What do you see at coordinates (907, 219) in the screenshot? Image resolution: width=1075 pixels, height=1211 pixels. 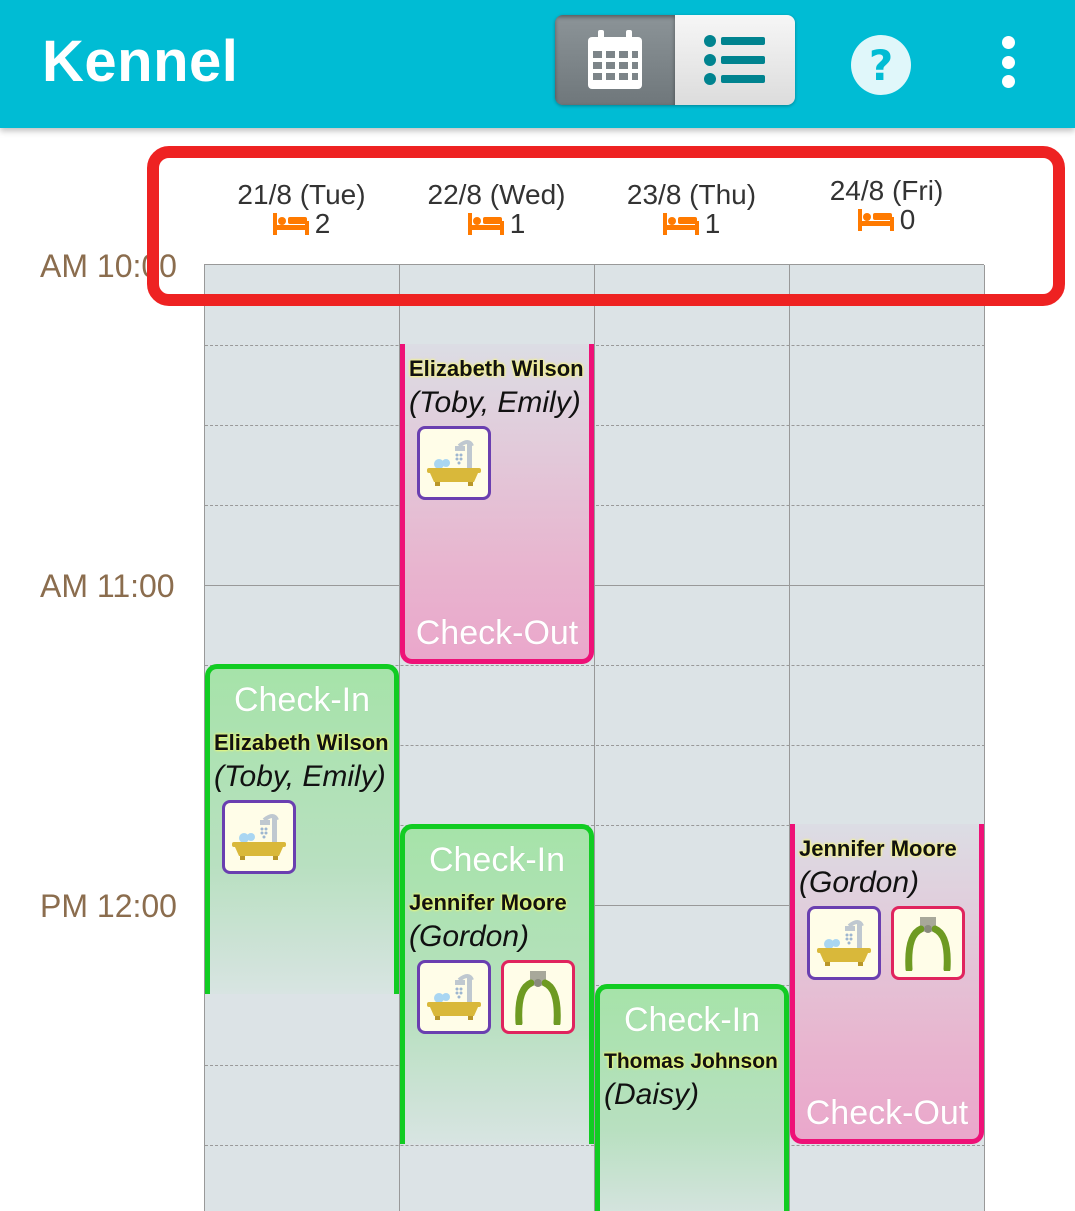 I see `occupancy-count: 0` at bounding box center [907, 219].